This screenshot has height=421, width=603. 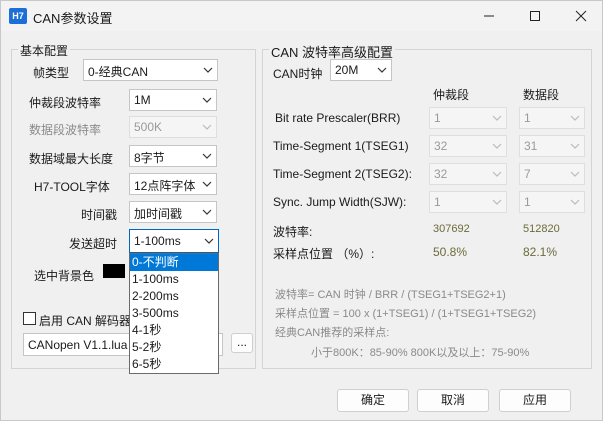 What do you see at coordinates (441, 174) in the screenshot?
I see `tseg2-arb-value: 32` at bounding box center [441, 174].